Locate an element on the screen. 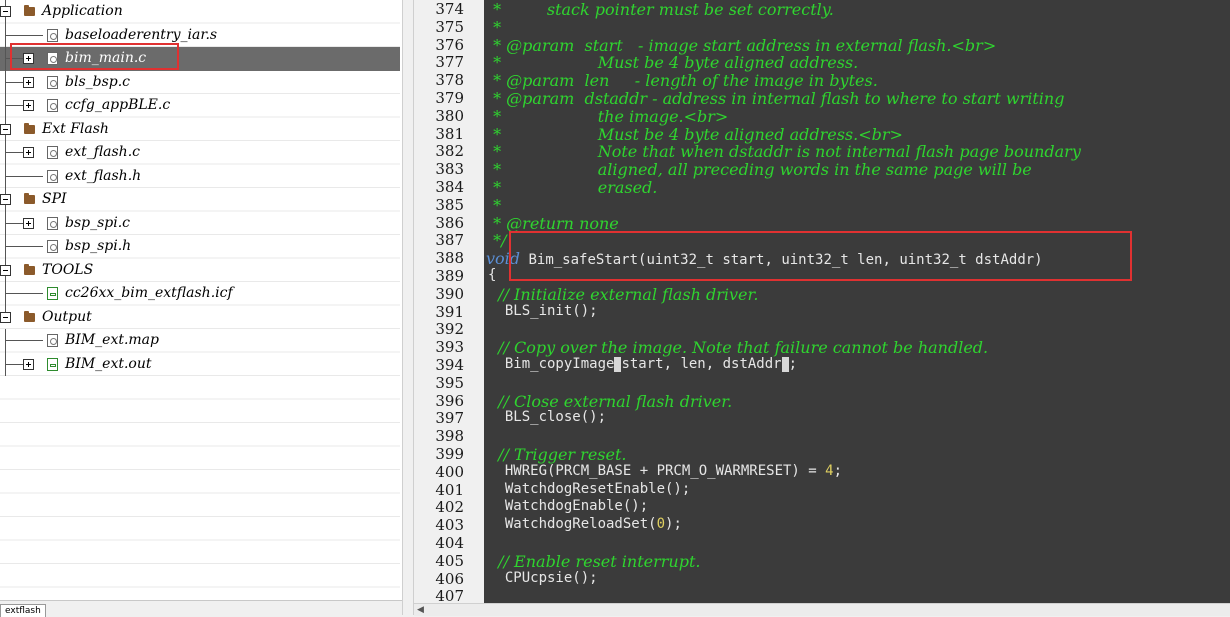 This screenshot has width=1230, height=617. tree-file-row: bsp_spi.c is located at coordinates (200, 223).